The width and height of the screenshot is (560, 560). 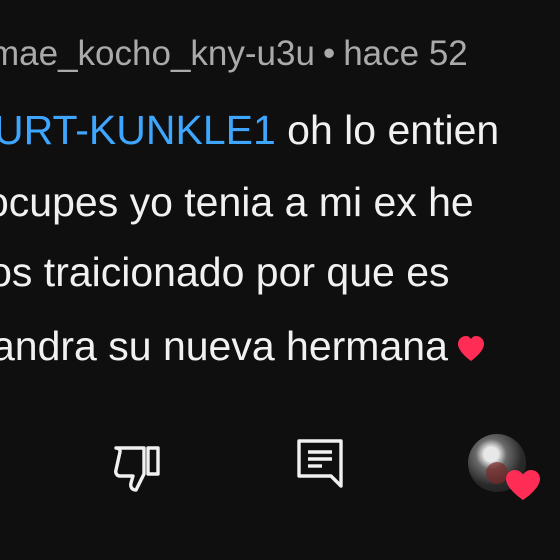 What do you see at coordinates (138, 130) in the screenshot?
I see `mention-link: URT-KUNKLE1` at bounding box center [138, 130].